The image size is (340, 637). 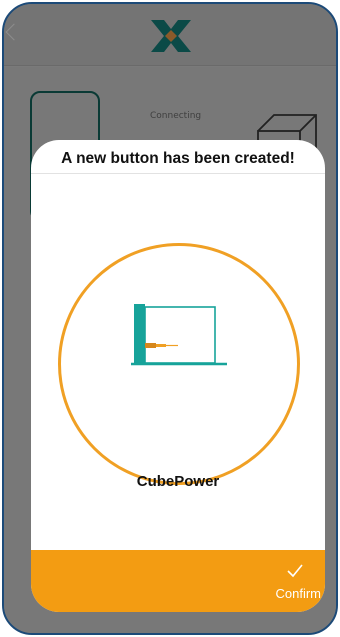 I want to click on divider, so click(x=178, y=173).